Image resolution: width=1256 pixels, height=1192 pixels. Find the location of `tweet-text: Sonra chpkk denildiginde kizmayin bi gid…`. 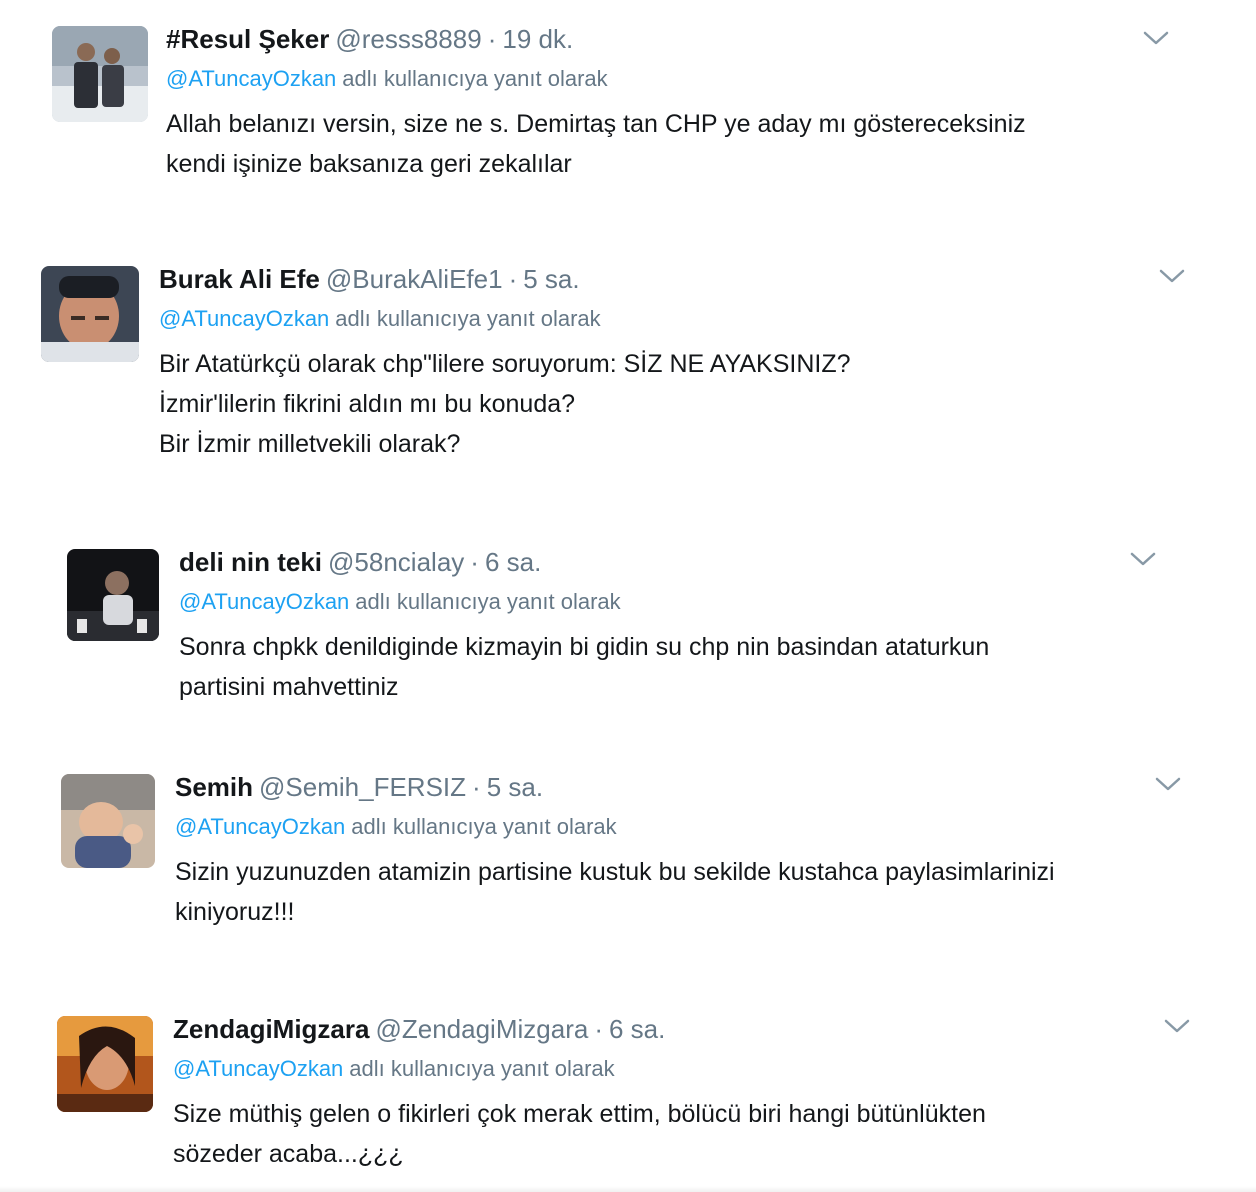

tweet-text: Sonra chpkk denildiginde kizmayin bi gid… is located at coordinates (669, 667).